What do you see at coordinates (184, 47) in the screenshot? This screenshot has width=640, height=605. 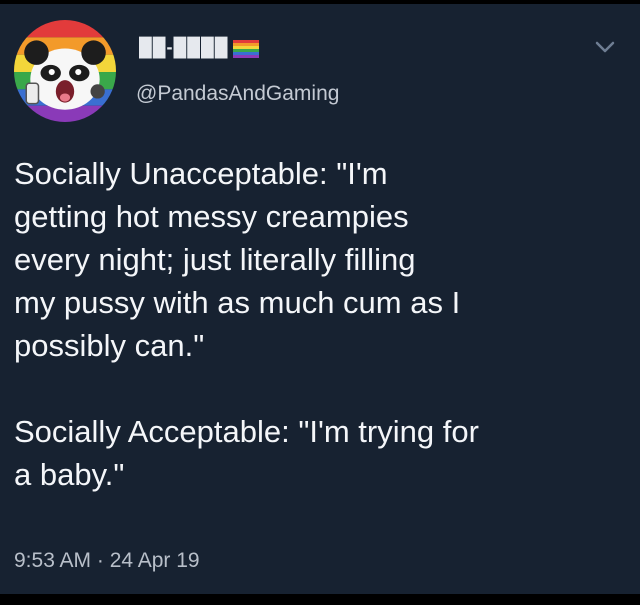 I see `display-name: ██-████` at bounding box center [184, 47].